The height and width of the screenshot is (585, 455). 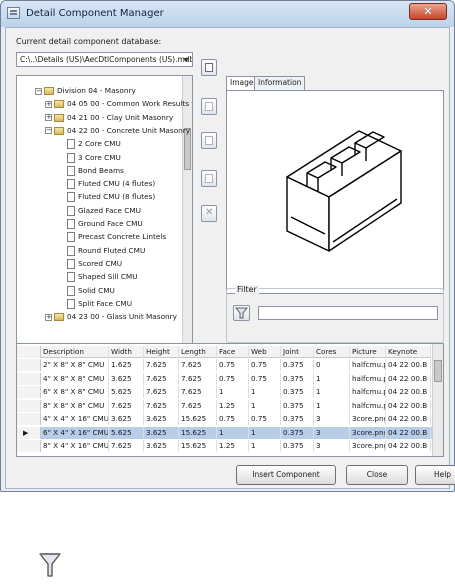 What do you see at coordinates (297, 352) in the screenshot?
I see `column-header: Joint` at bounding box center [297, 352].